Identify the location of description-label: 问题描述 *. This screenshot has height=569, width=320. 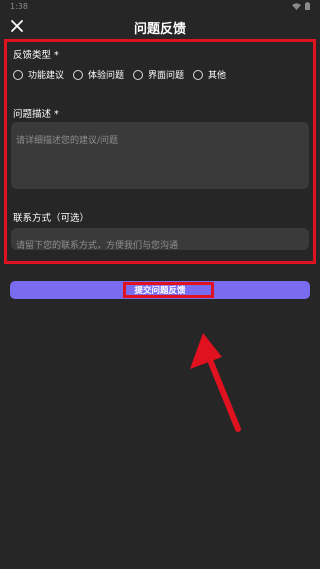
(36, 113).